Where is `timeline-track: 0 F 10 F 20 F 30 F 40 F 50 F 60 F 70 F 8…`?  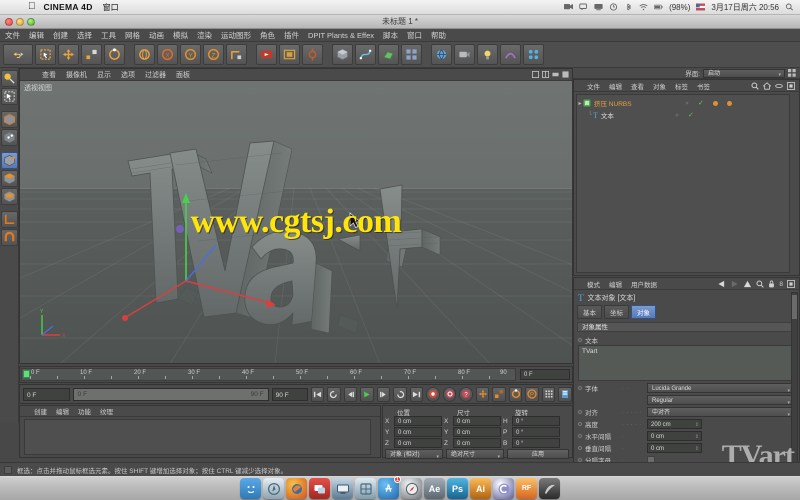 timeline-track: 0 F 10 F 20 F 30 F 40 F 50 F 60 F 70 F 8… is located at coordinates (268, 374).